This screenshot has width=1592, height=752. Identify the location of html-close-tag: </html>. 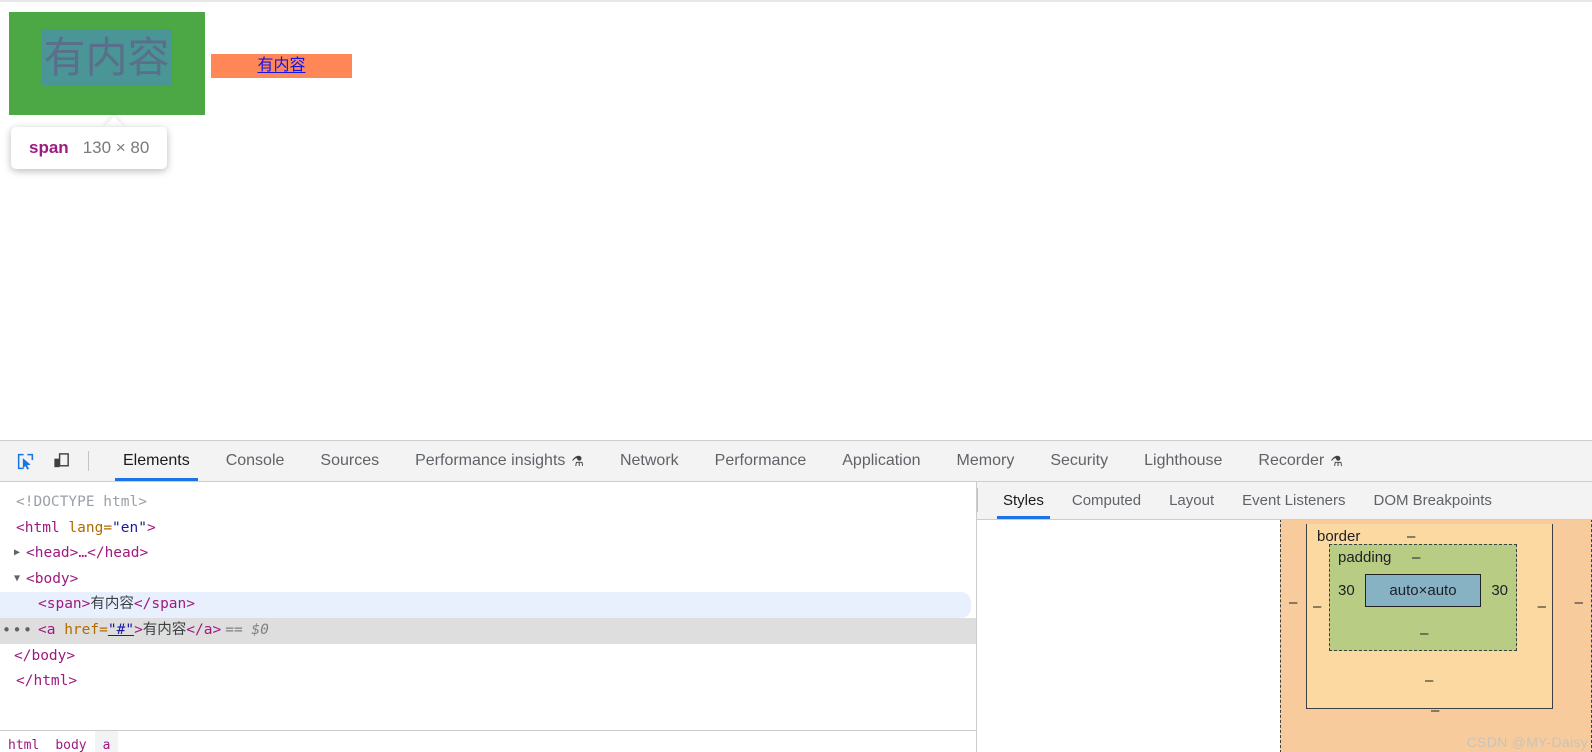
(47, 681).